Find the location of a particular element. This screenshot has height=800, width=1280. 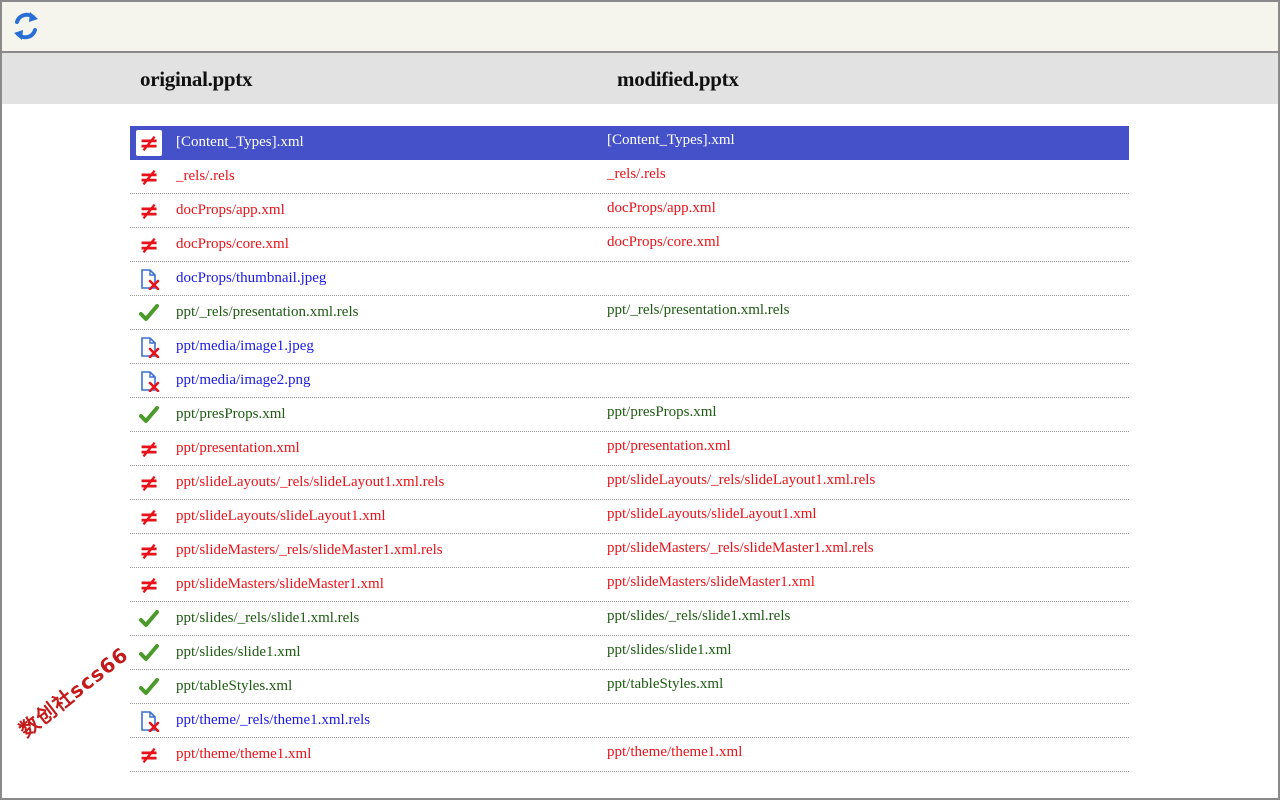

file-row: ppt/media/image2.png is located at coordinates (629, 381).